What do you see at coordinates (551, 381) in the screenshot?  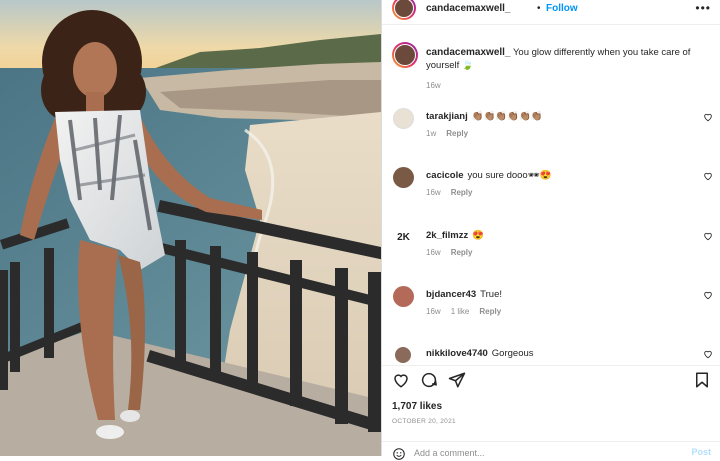 I see `post-actions` at bounding box center [551, 381].